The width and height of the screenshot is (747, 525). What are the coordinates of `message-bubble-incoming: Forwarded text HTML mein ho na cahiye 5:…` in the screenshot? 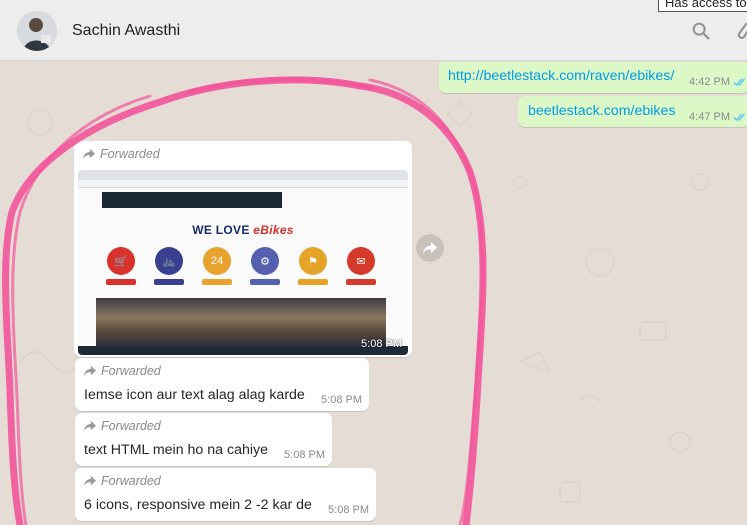 It's located at (203, 439).